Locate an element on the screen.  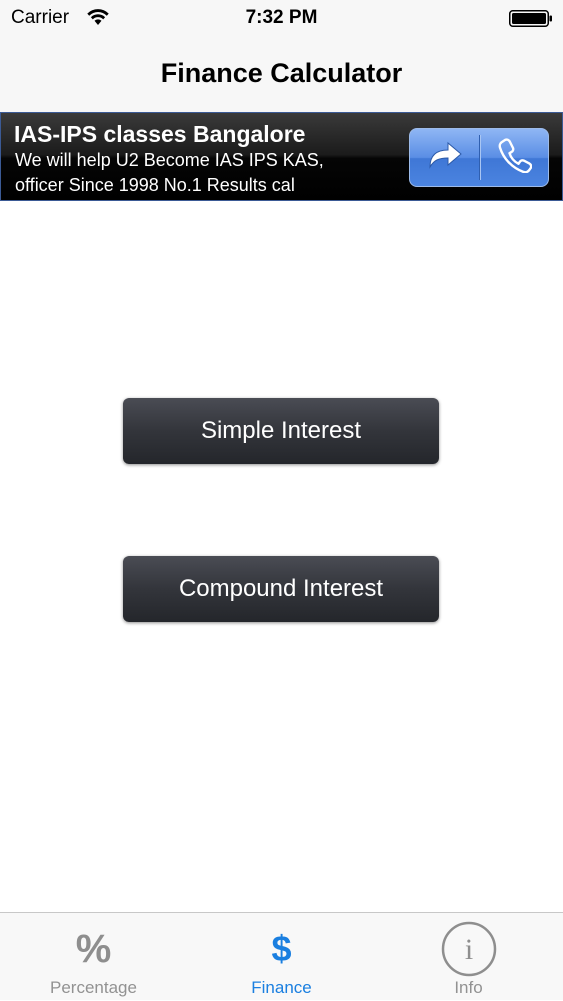
phone-icon is located at coordinates (515, 157).